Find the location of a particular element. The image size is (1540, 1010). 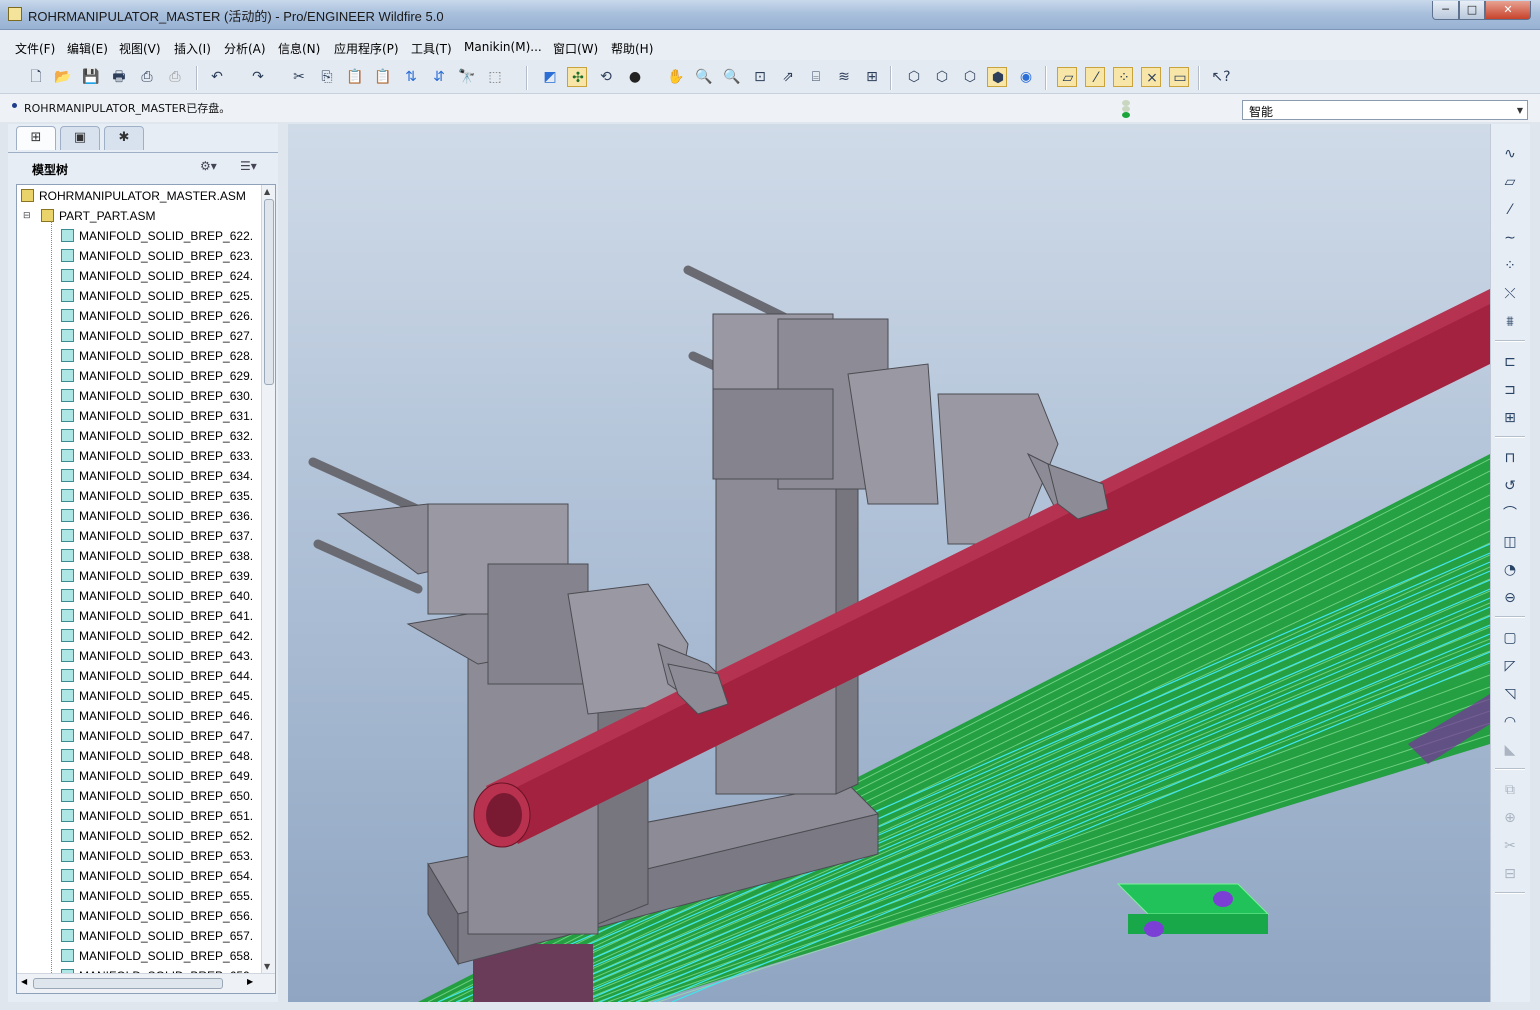

tree-show-icon: ☰▾ is located at coordinates (255, 168).